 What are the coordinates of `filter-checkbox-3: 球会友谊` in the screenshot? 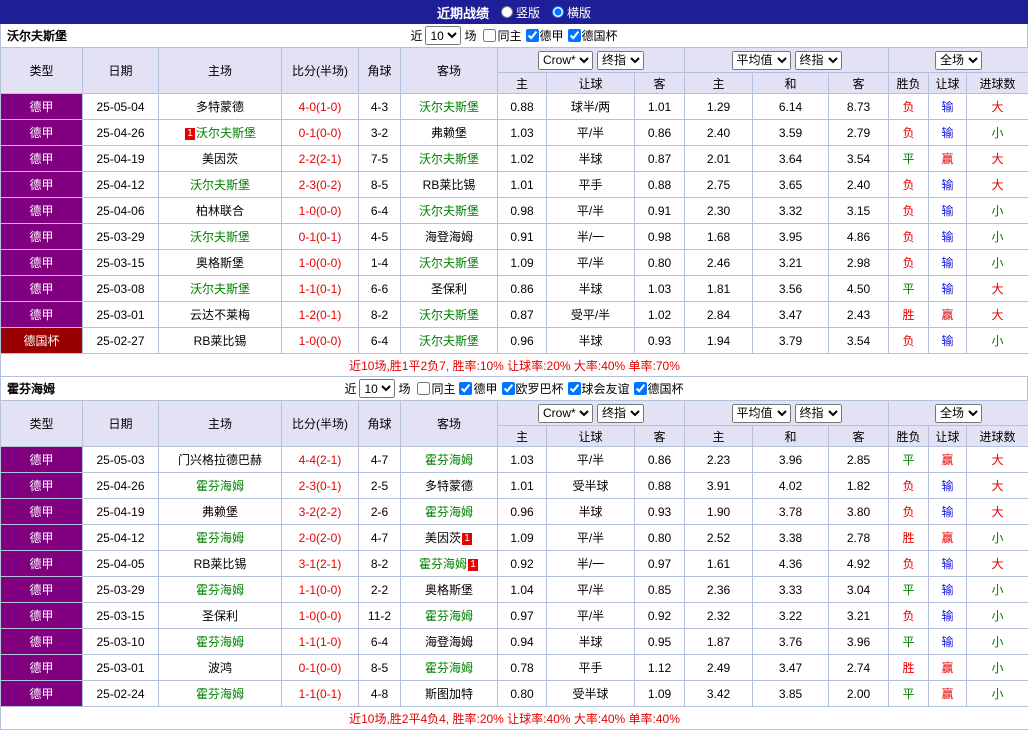 It's located at (598, 388).